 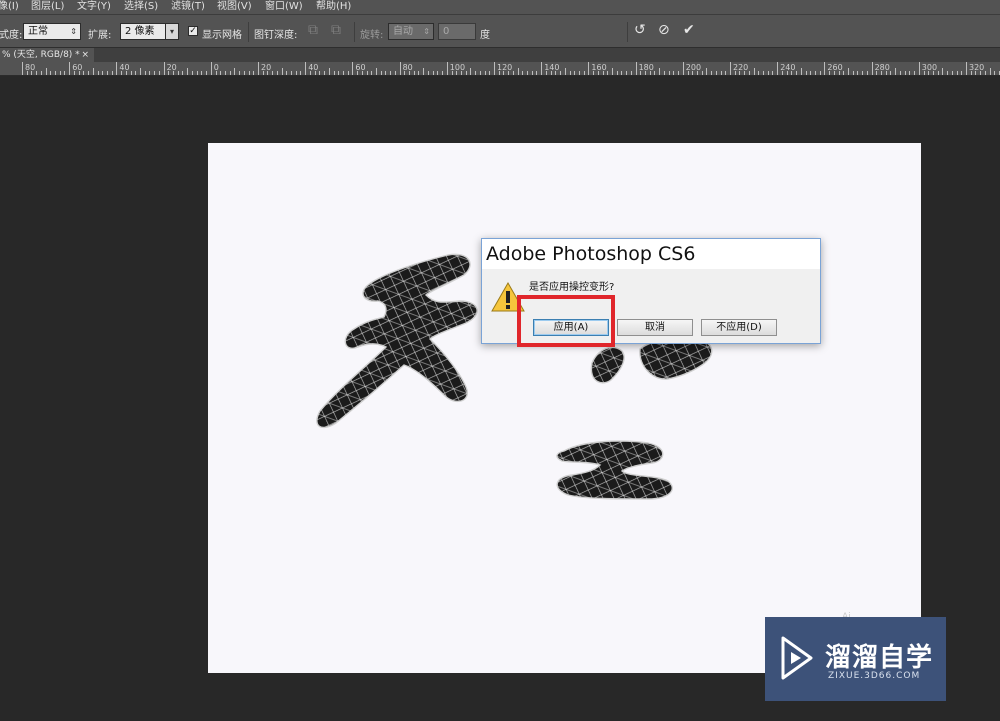 I want to click on cancel-icon: ⊘, so click(x=664, y=30).